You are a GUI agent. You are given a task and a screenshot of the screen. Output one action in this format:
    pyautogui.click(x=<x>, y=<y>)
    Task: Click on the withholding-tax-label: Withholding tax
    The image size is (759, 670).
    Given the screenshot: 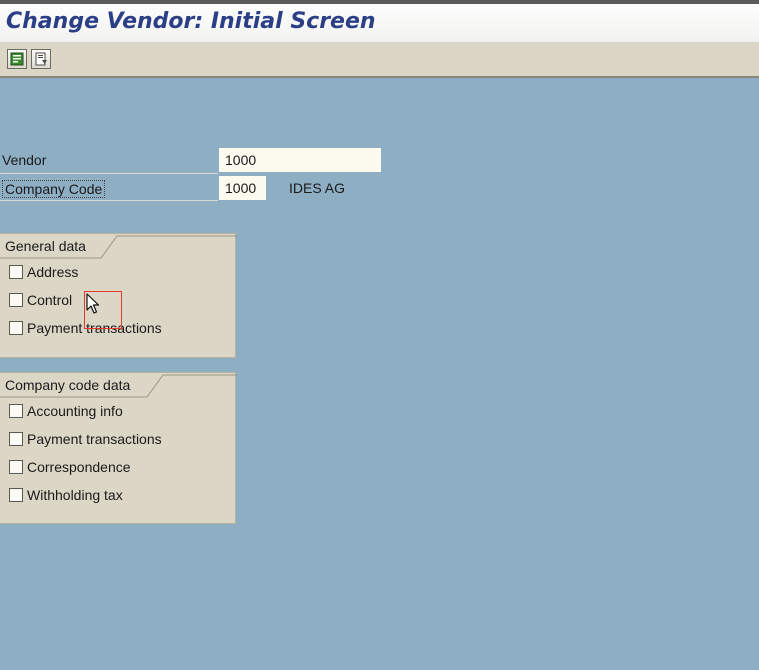 What is the action you would take?
    pyautogui.click(x=75, y=495)
    